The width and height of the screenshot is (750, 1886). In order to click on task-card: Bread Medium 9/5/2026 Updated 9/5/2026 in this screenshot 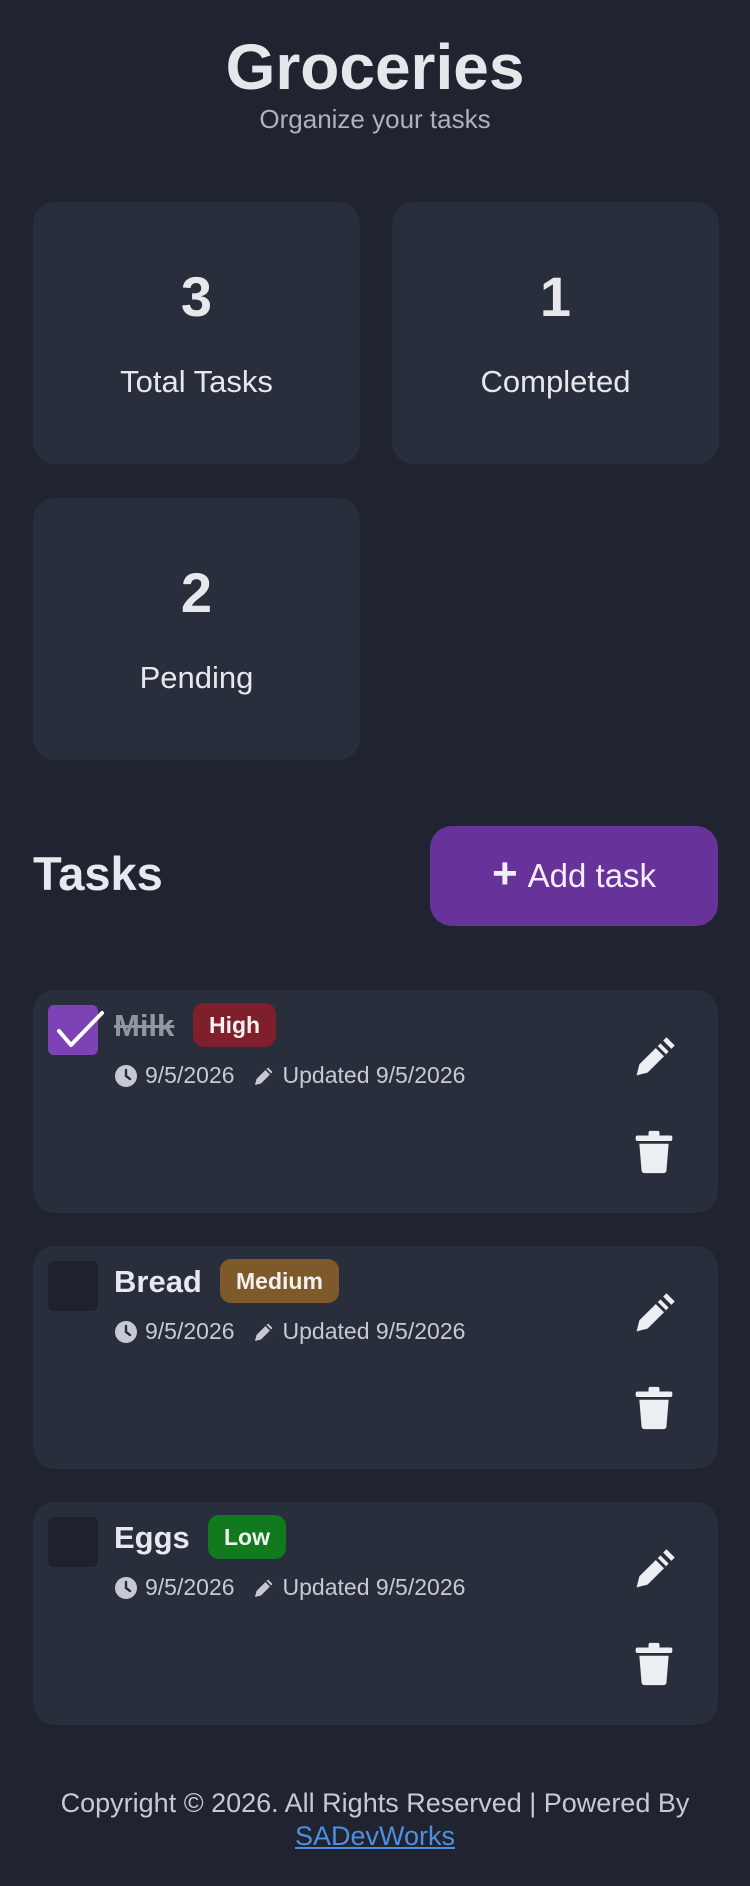, I will do `click(375, 1357)`.